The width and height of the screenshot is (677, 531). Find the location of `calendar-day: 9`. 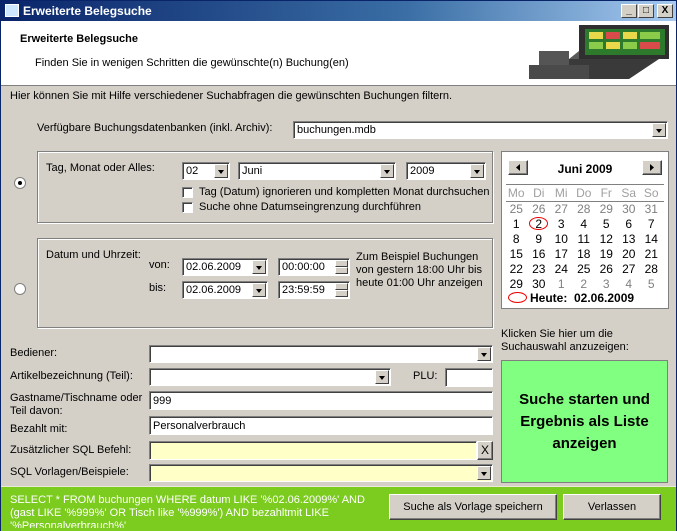

calendar-day: 9 is located at coordinates (539, 239).